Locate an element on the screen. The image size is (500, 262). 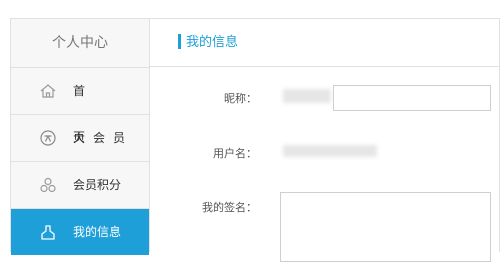
sidebar-item-my-info: 我的信息 is located at coordinates (80, 232).